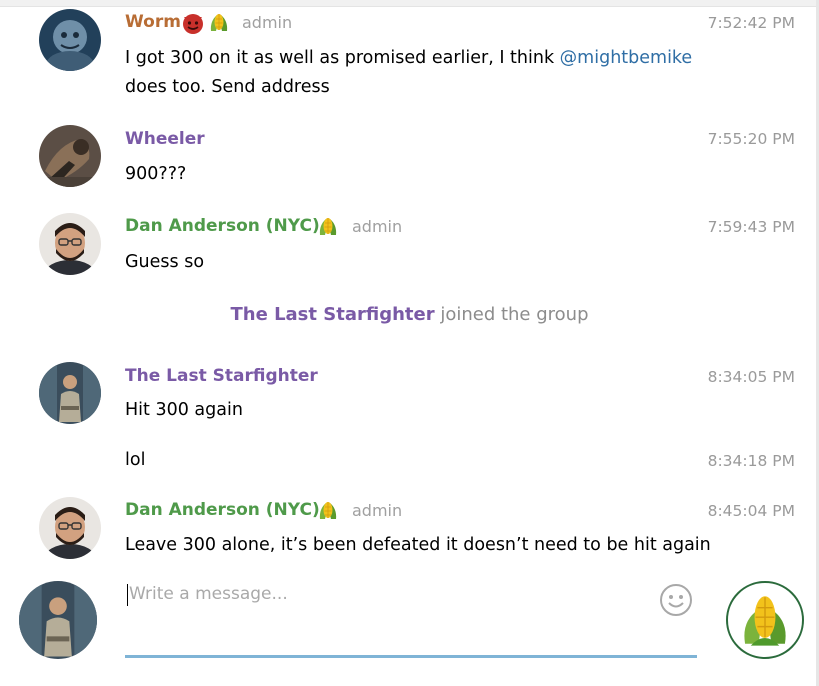 Image resolution: width=819 pixels, height=686 pixels. Describe the element at coordinates (127, 595) in the screenshot. I see `text-caret` at that location.